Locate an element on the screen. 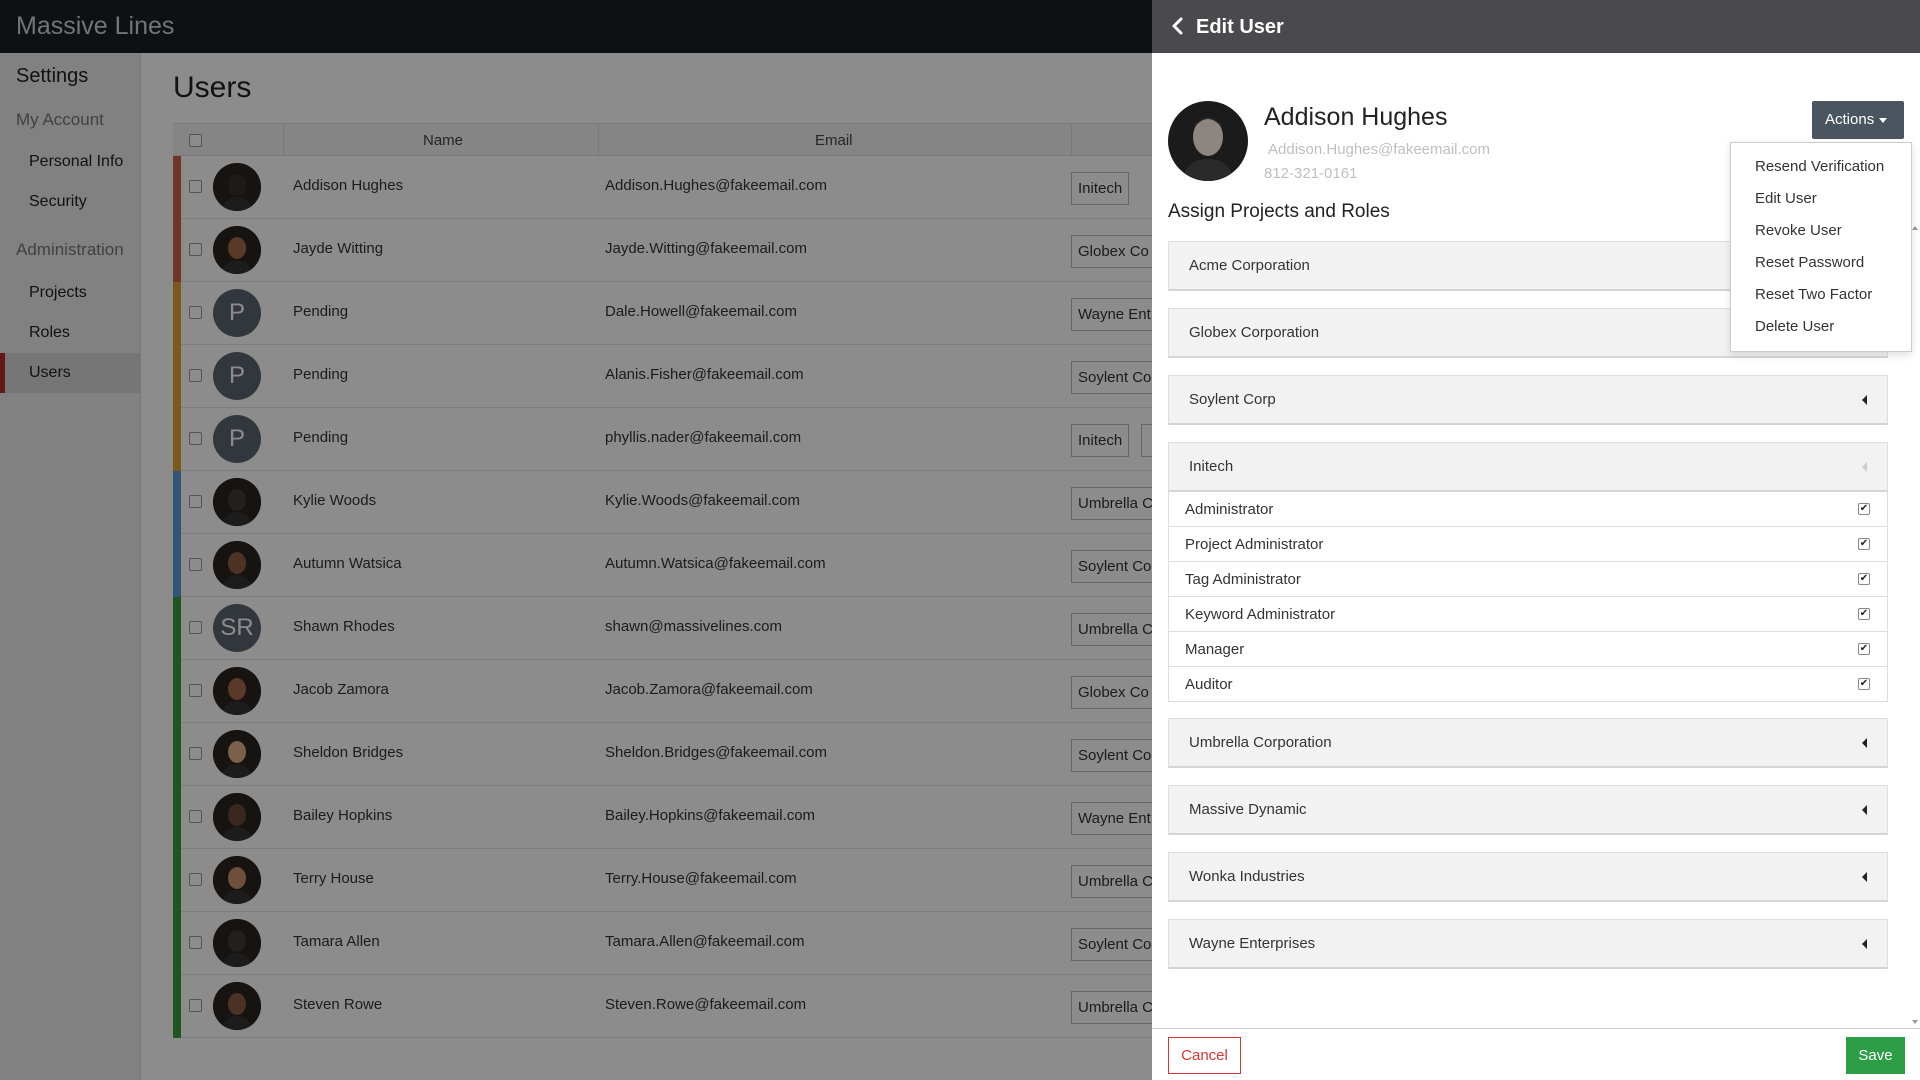 The width and height of the screenshot is (1920, 1080). role-label: Project Administrator is located at coordinates (1254, 544).